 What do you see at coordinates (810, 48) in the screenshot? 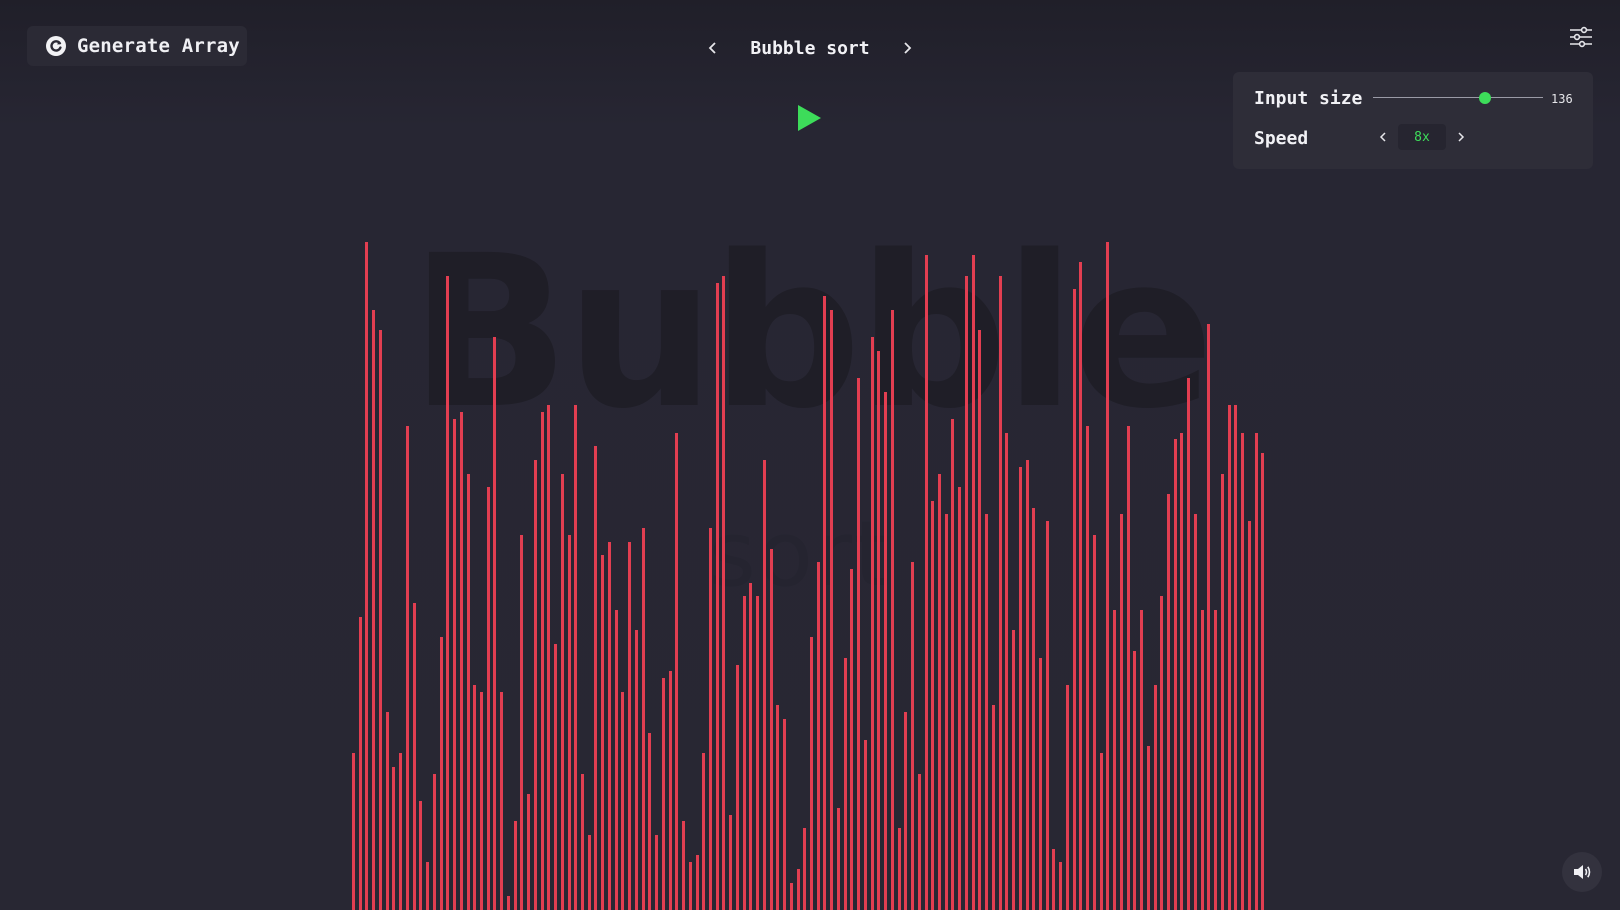
I see `algorithm-name: Bubble sort` at bounding box center [810, 48].